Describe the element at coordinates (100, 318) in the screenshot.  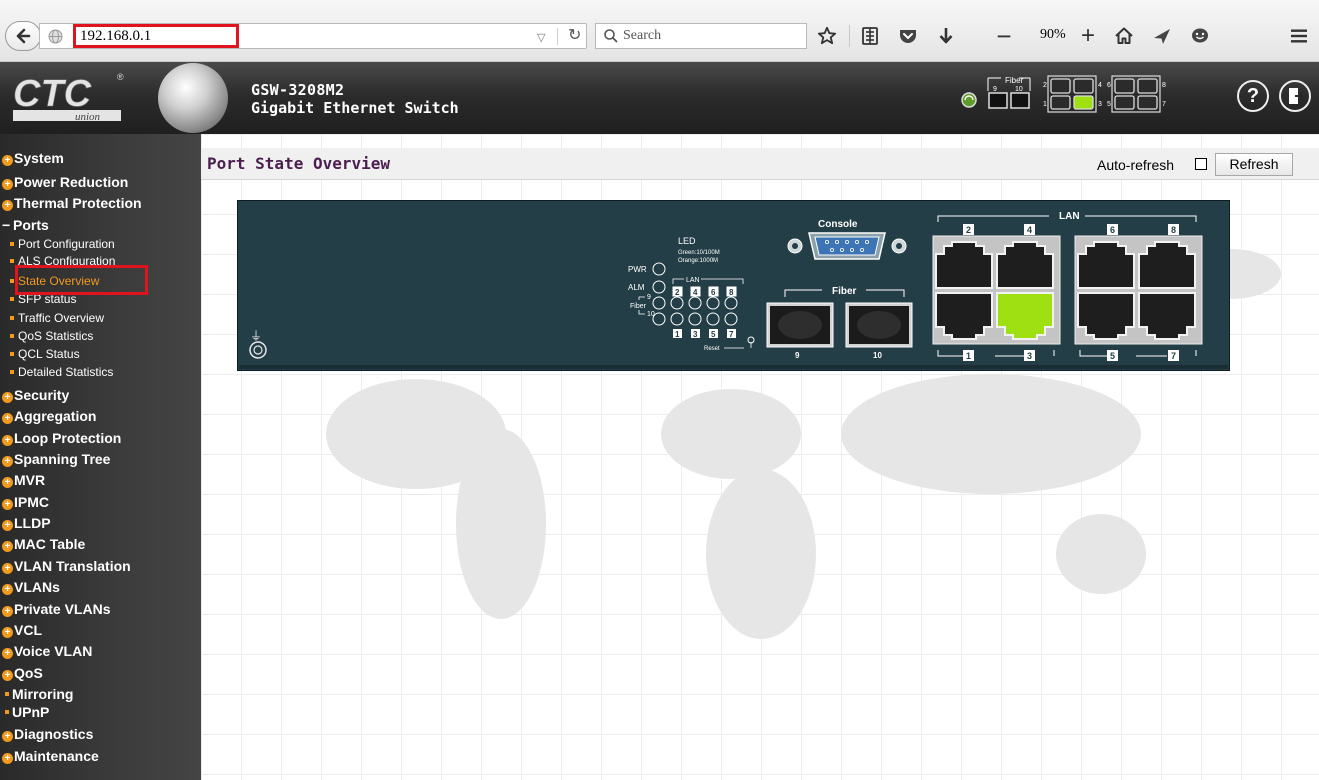
I see `sidebar-item-traffic-overview: Traffic Overview` at that location.